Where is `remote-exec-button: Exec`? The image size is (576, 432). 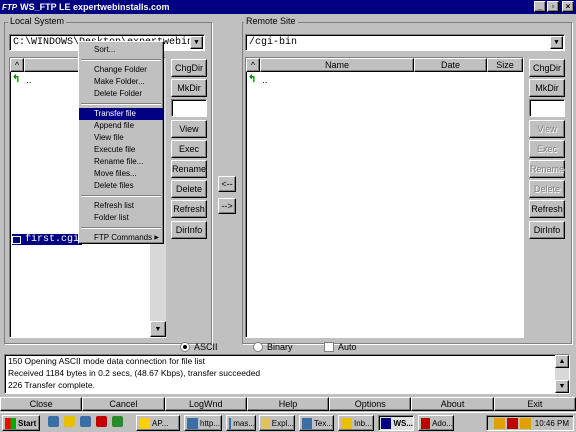
remote-exec-button: Exec is located at coordinates (547, 148).